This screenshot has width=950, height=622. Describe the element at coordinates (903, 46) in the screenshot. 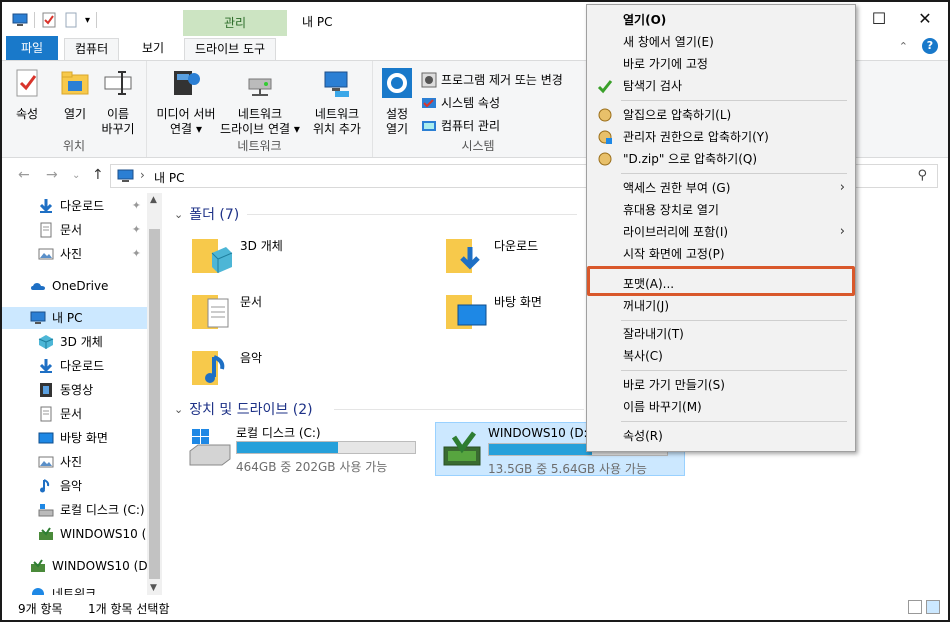

I see `ribbon-expand-icon: ⌃` at that location.